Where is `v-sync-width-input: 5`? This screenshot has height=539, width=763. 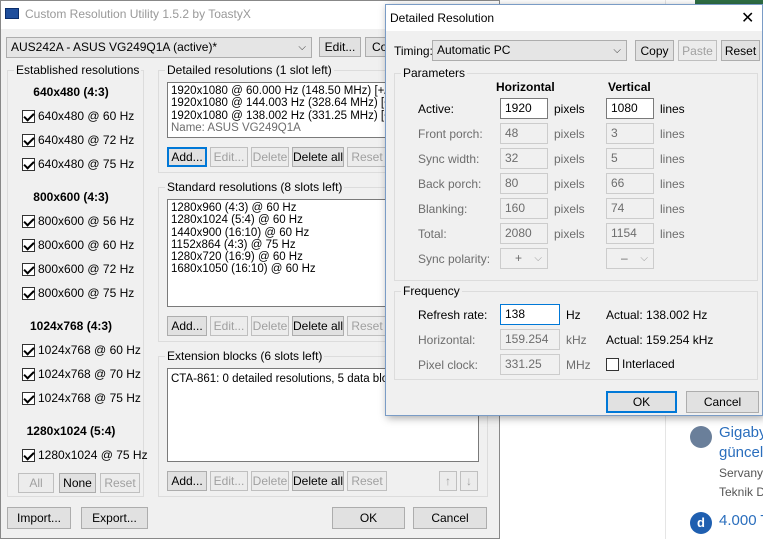
v-sync-width-input: 5 is located at coordinates (630, 158).